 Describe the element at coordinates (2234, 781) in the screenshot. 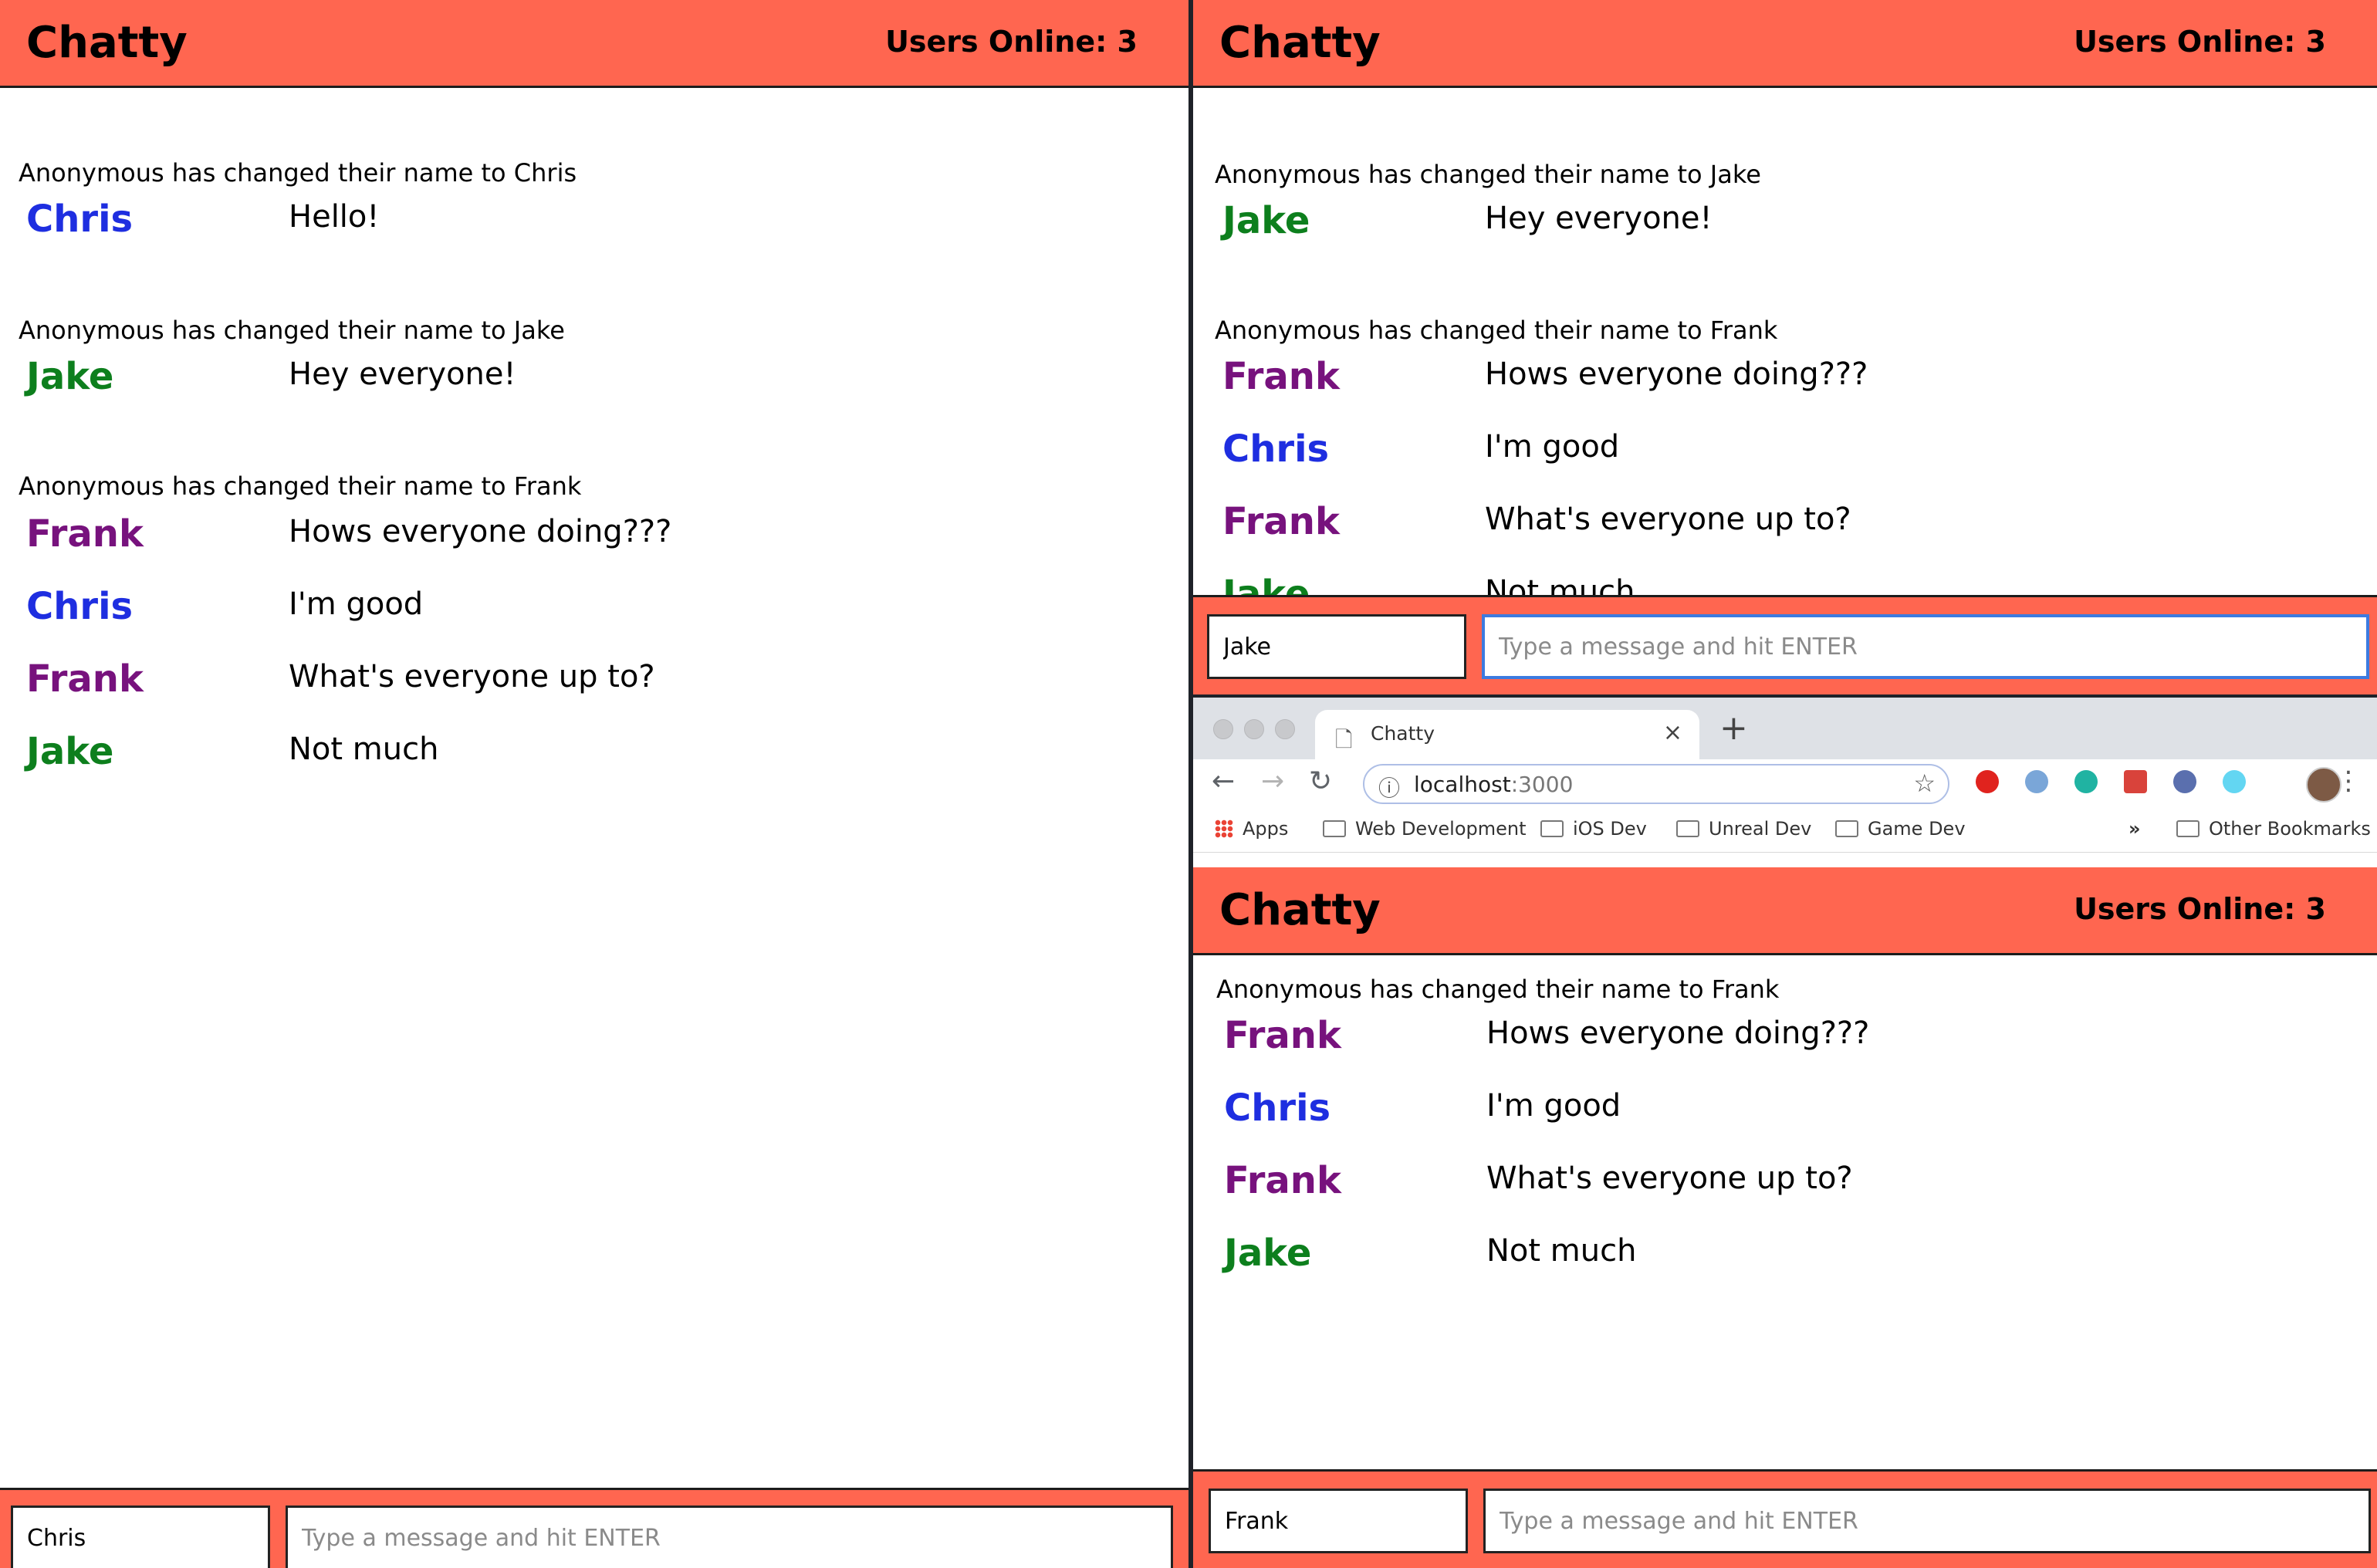

I see `react-devtools-icon` at that location.